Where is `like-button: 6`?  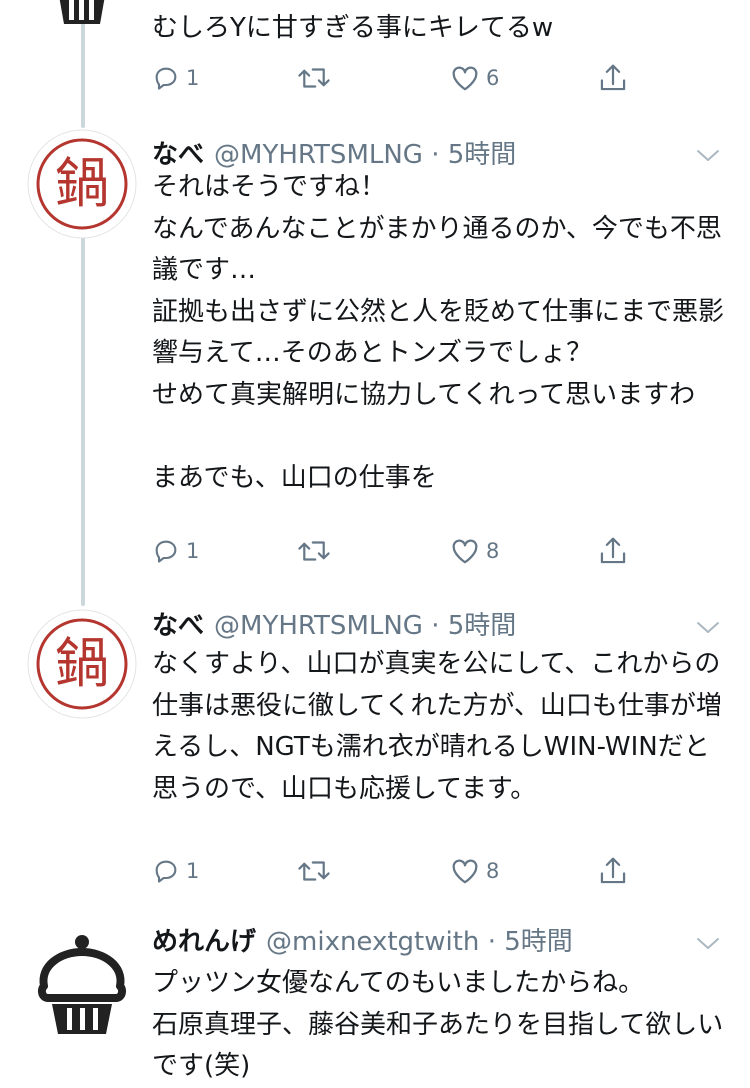 like-button: 6 is located at coordinates (474, 78).